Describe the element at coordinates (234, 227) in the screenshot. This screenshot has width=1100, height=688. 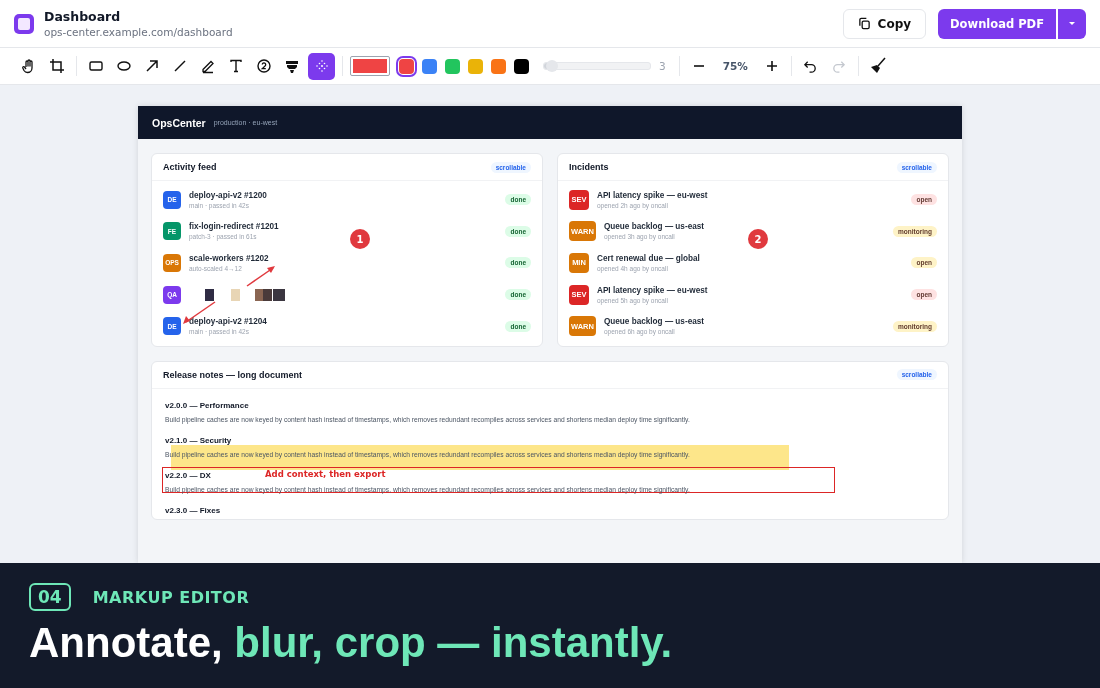
I see `build-title: fix-login-redirect #1201` at that location.